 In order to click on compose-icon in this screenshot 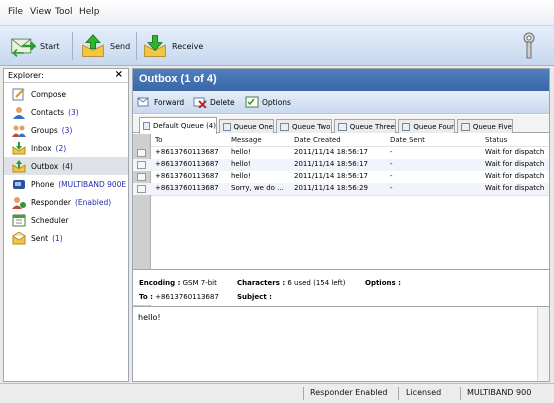, I will do `click(18, 93)`.